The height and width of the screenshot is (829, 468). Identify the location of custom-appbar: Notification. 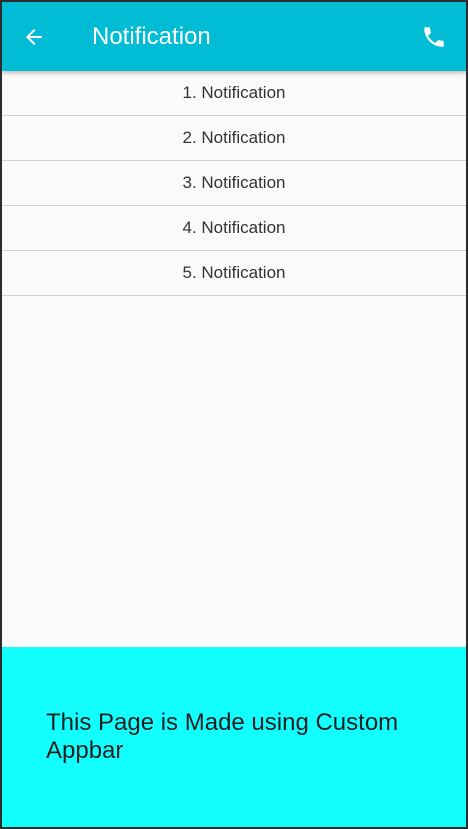
(234, 36).